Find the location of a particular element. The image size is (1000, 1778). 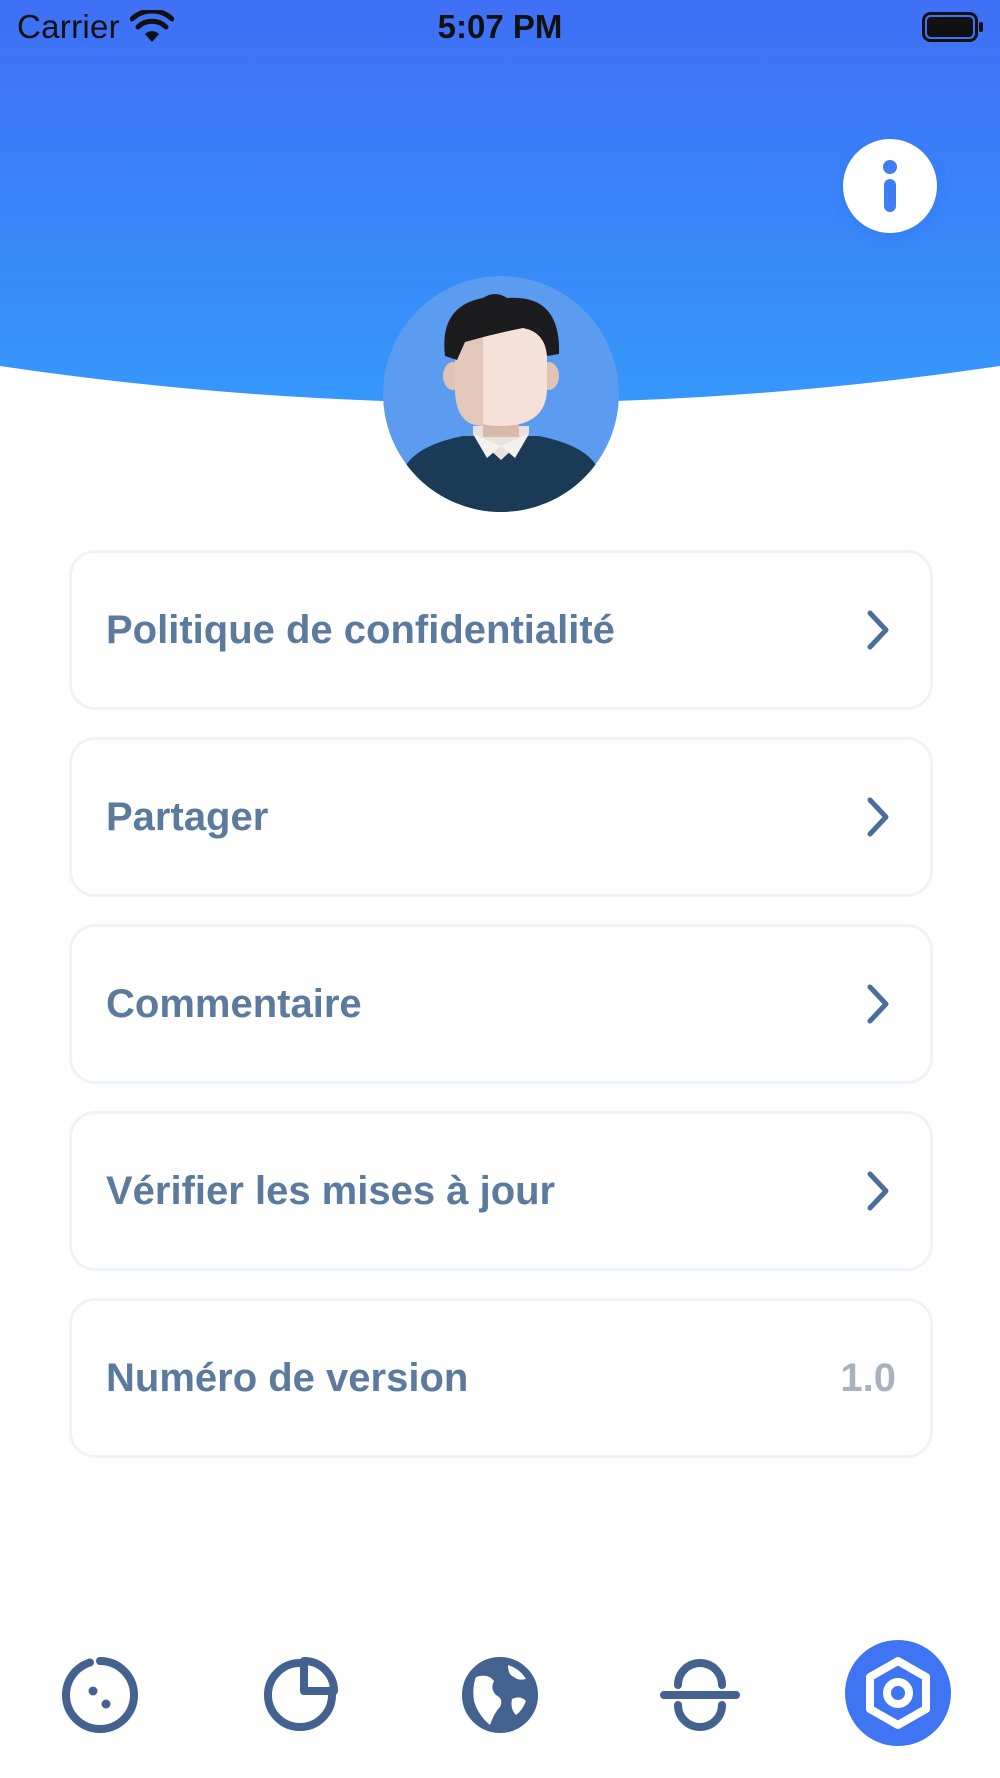

dial-icon is located at coordinates (100, 1695).